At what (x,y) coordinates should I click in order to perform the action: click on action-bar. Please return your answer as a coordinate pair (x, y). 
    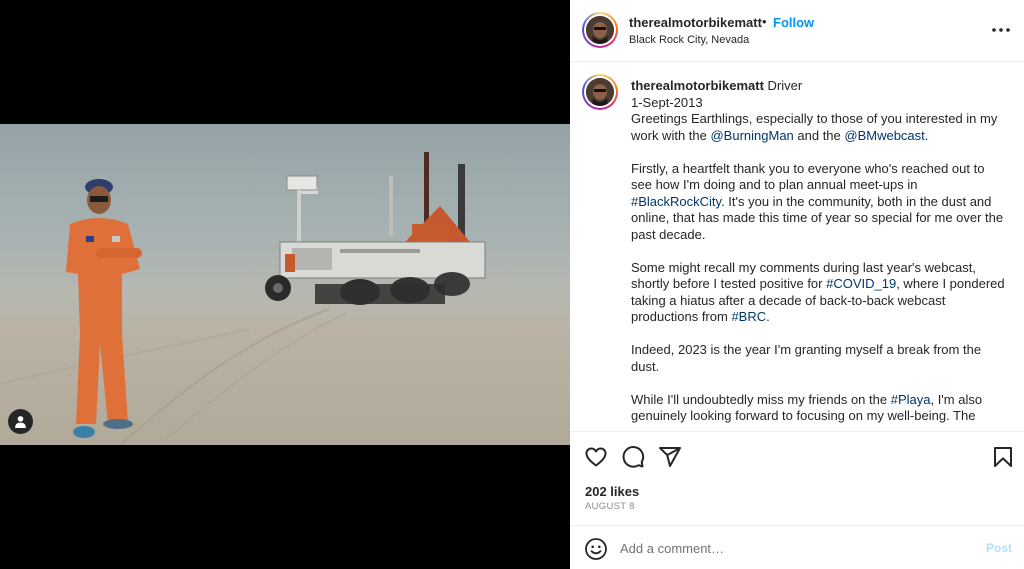
    Looking at the image, I should click on (797, 456).